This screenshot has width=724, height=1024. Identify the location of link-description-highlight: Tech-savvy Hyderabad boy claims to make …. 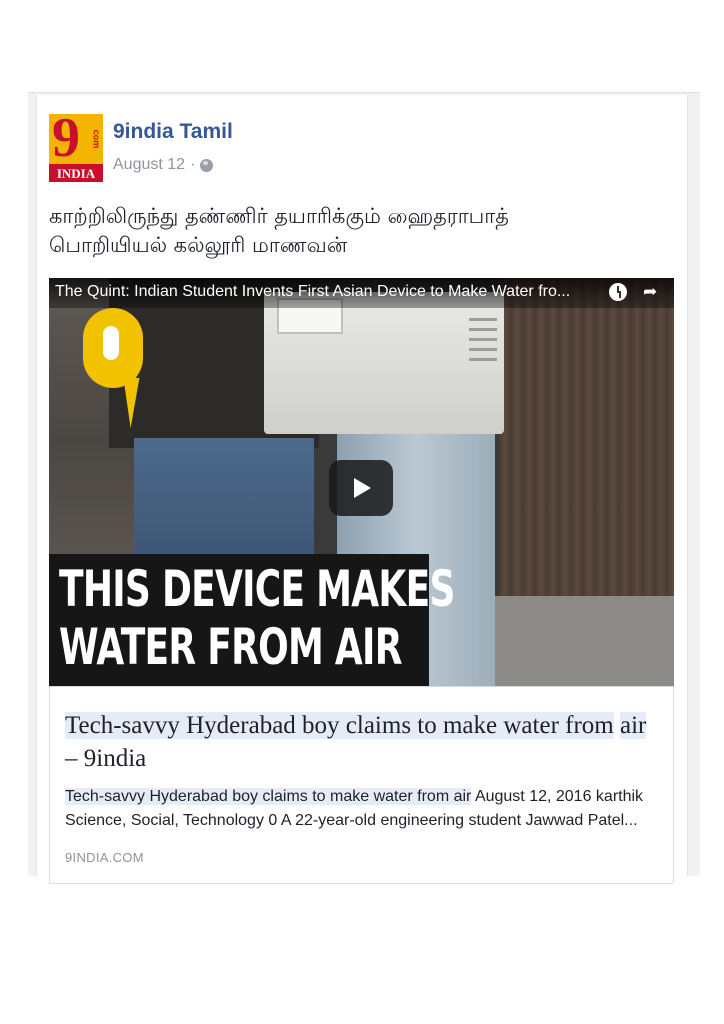
(268, 796).